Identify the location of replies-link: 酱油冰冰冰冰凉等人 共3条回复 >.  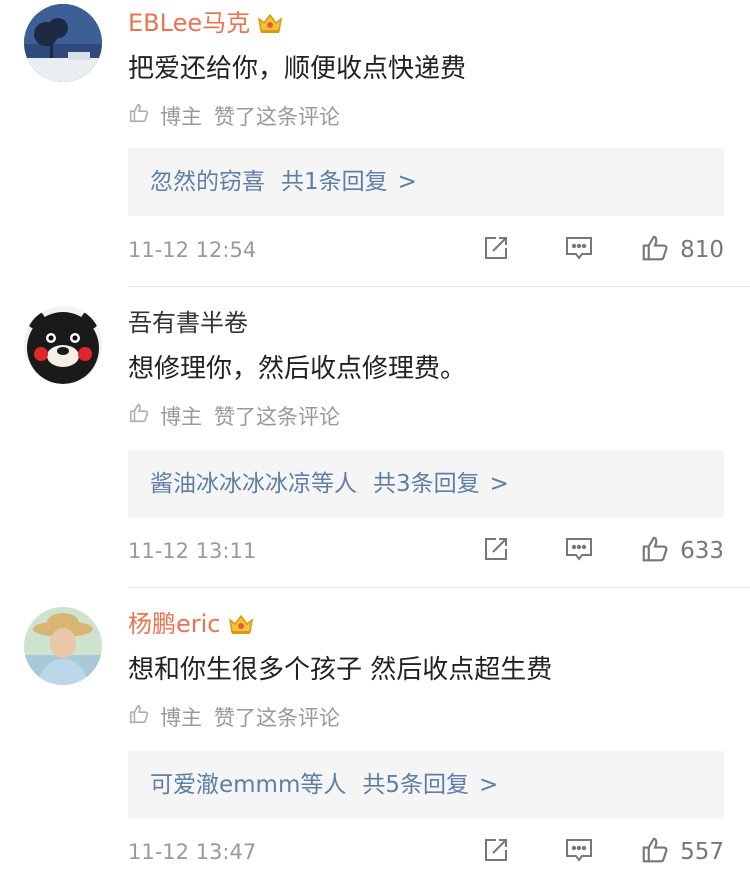
(426, 484).